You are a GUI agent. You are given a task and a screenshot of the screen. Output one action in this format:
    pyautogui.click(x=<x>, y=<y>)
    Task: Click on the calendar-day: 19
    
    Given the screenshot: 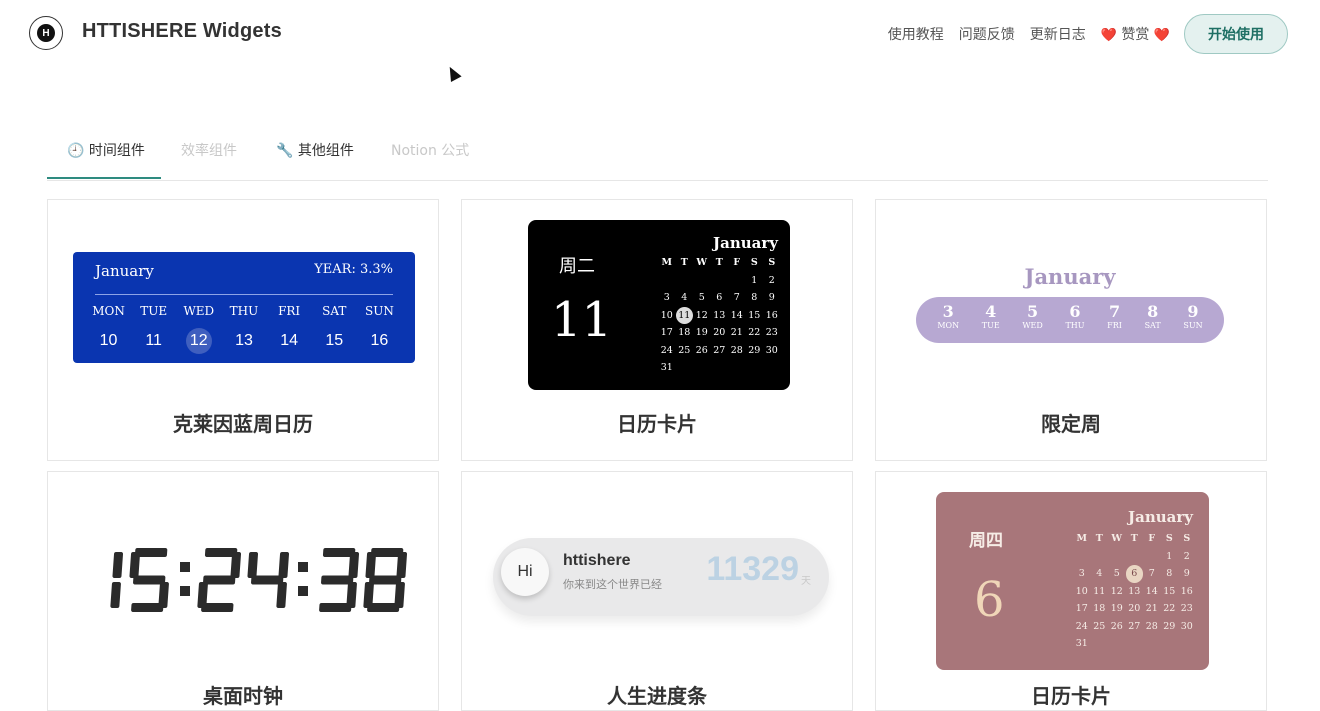 What is the action you would take?
    pyautogui.click(x=1116, y=608)
    